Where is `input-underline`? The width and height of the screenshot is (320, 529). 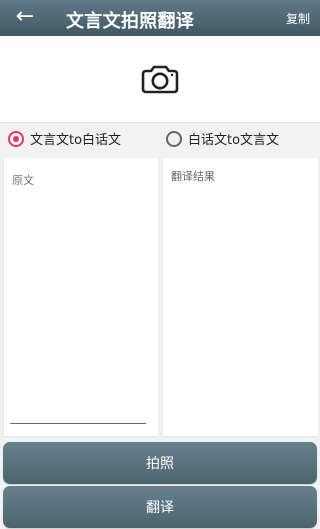 input-underline is located at coordinates (78, 423).